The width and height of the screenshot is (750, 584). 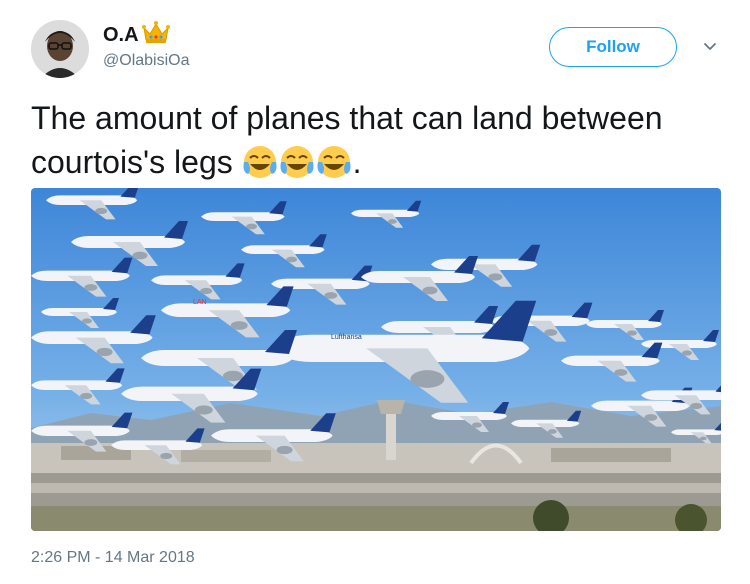 What do you see at coordinates (146, 61) in the screenshot?
I see `user-handle: @OlabisiOa` at bounding box center [146, 61].